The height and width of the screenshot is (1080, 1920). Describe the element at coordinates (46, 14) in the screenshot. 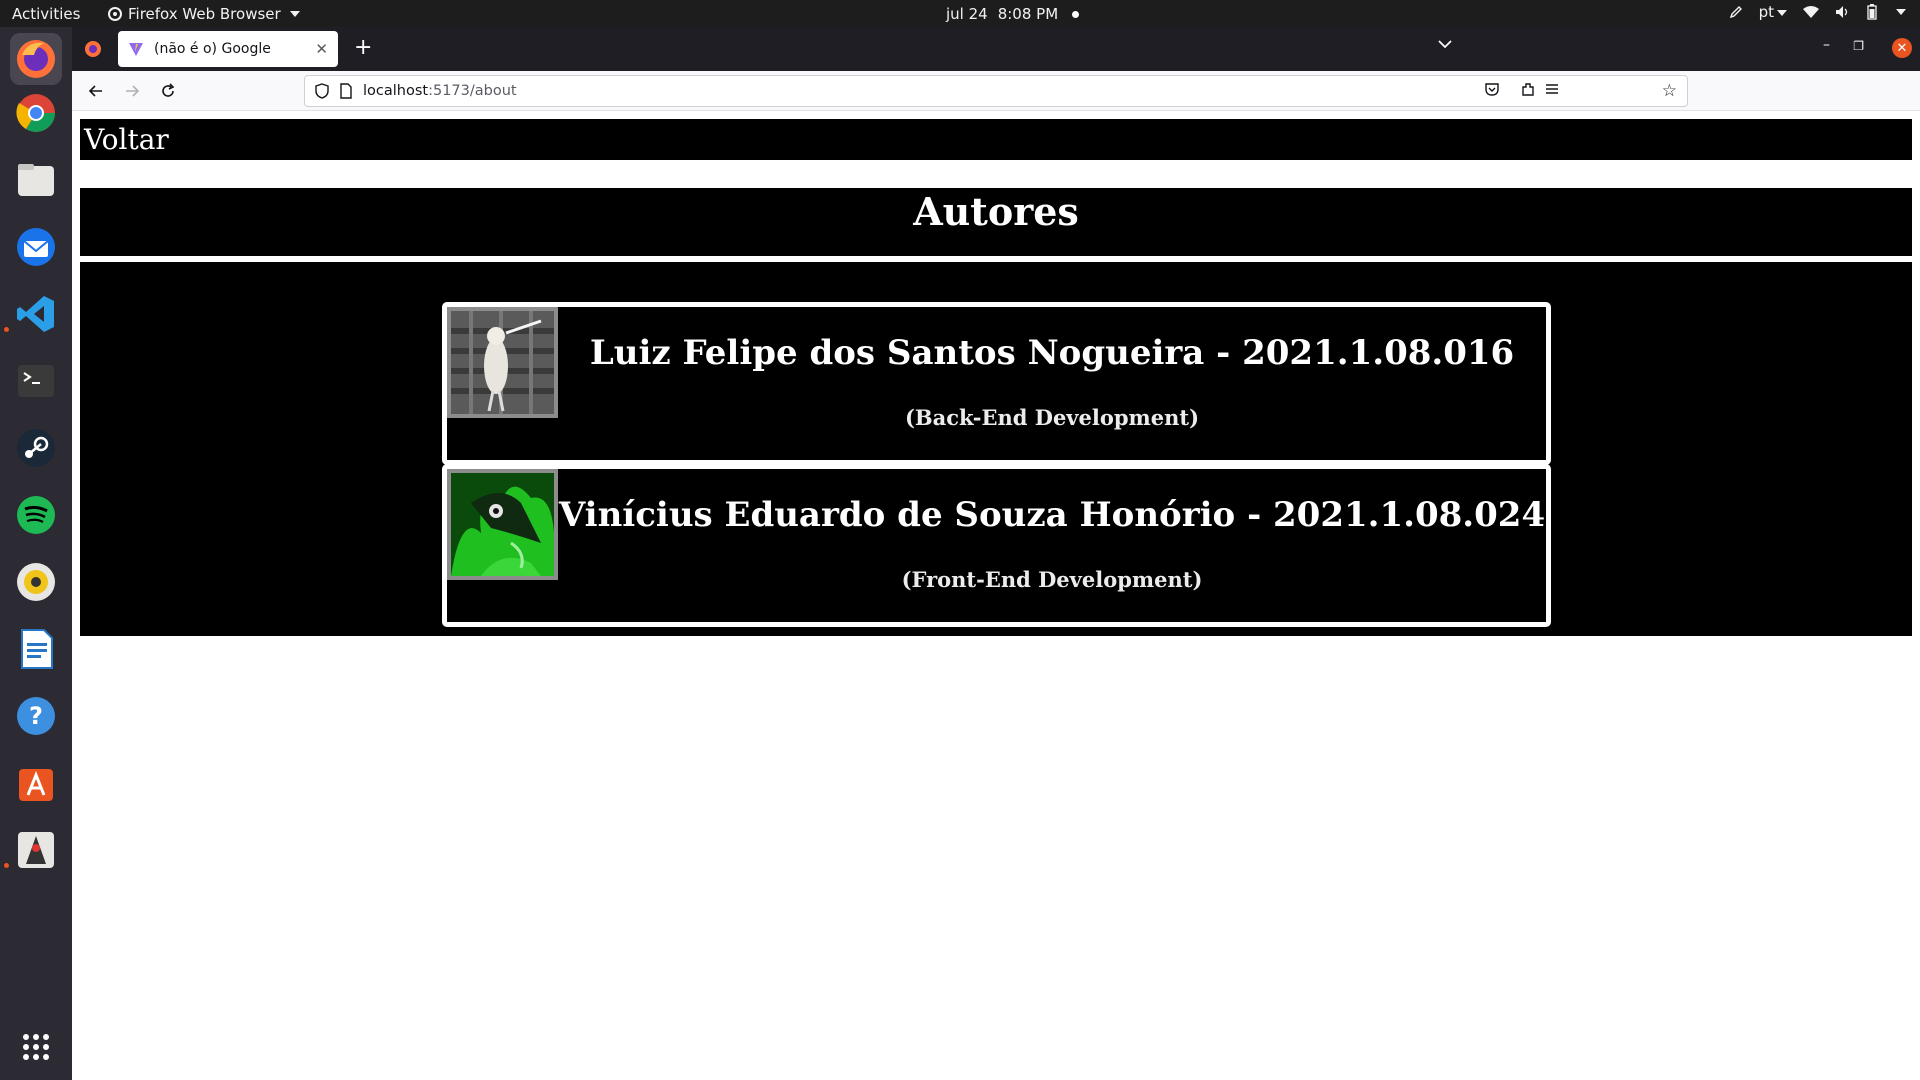

I see `activities-button: Activities` at that location.